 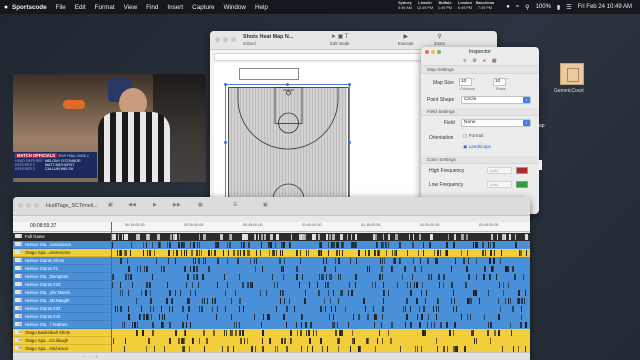 I want to click on row-lane, so click(x=320, y=325).